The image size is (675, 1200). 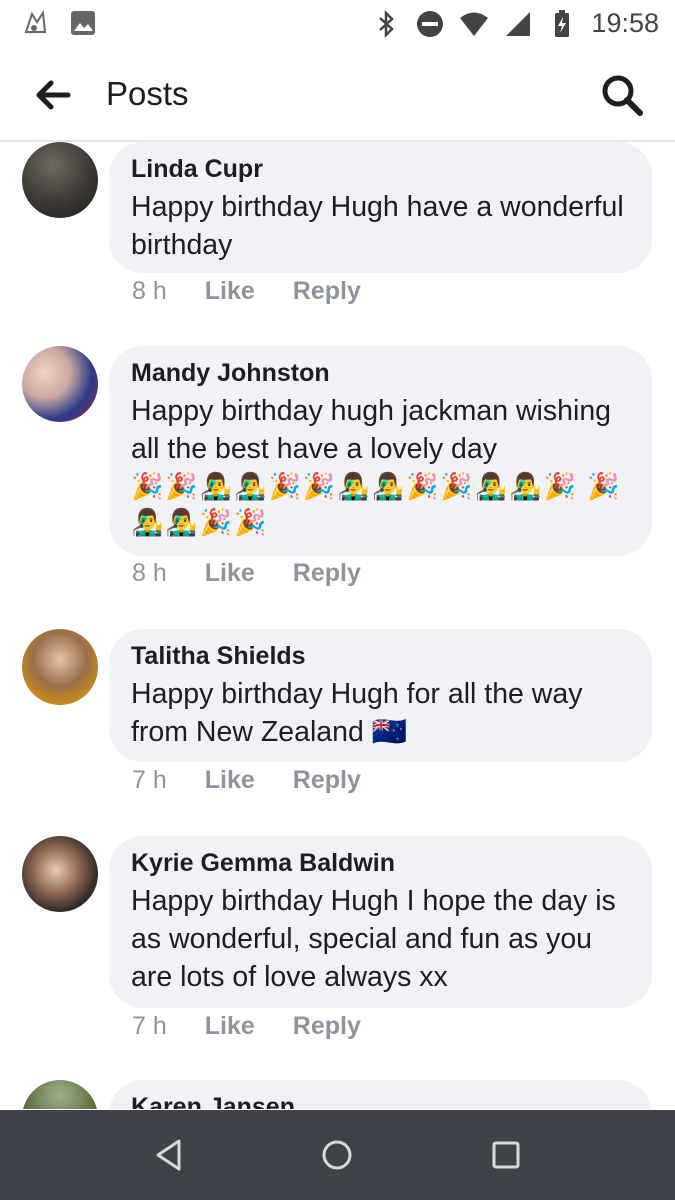 I want to click on back-triangle-icon, so click(x=169, y=1155).